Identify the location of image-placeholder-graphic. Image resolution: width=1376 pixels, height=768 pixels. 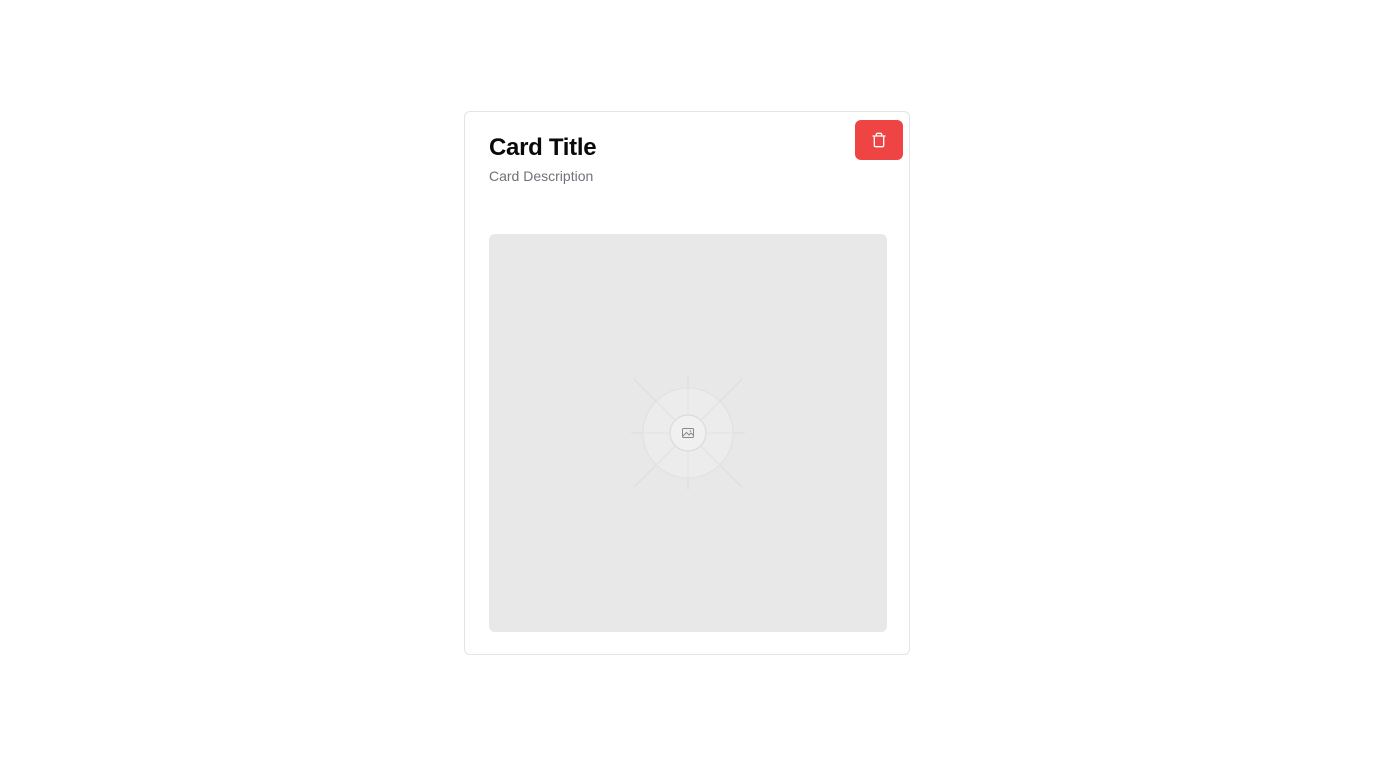
(688, 433).